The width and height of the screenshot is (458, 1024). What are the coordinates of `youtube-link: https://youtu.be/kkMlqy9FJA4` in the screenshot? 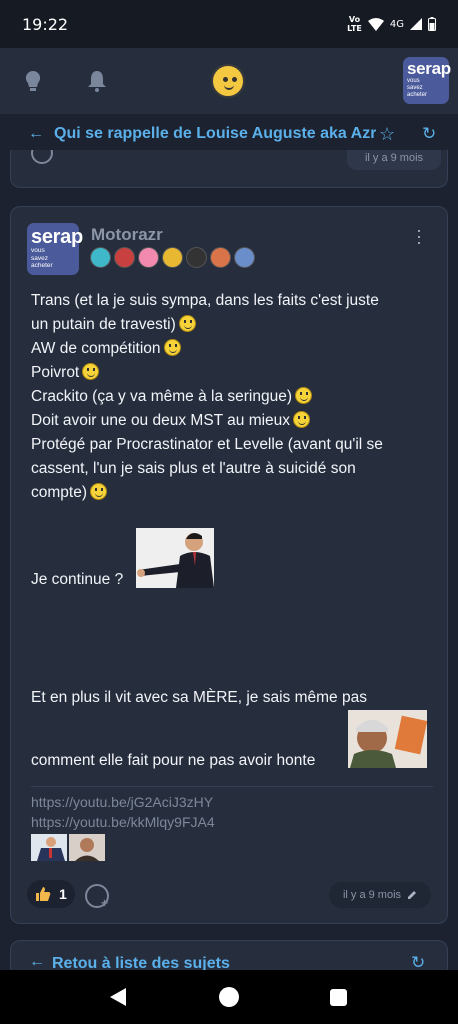 It's located at (123, 822).